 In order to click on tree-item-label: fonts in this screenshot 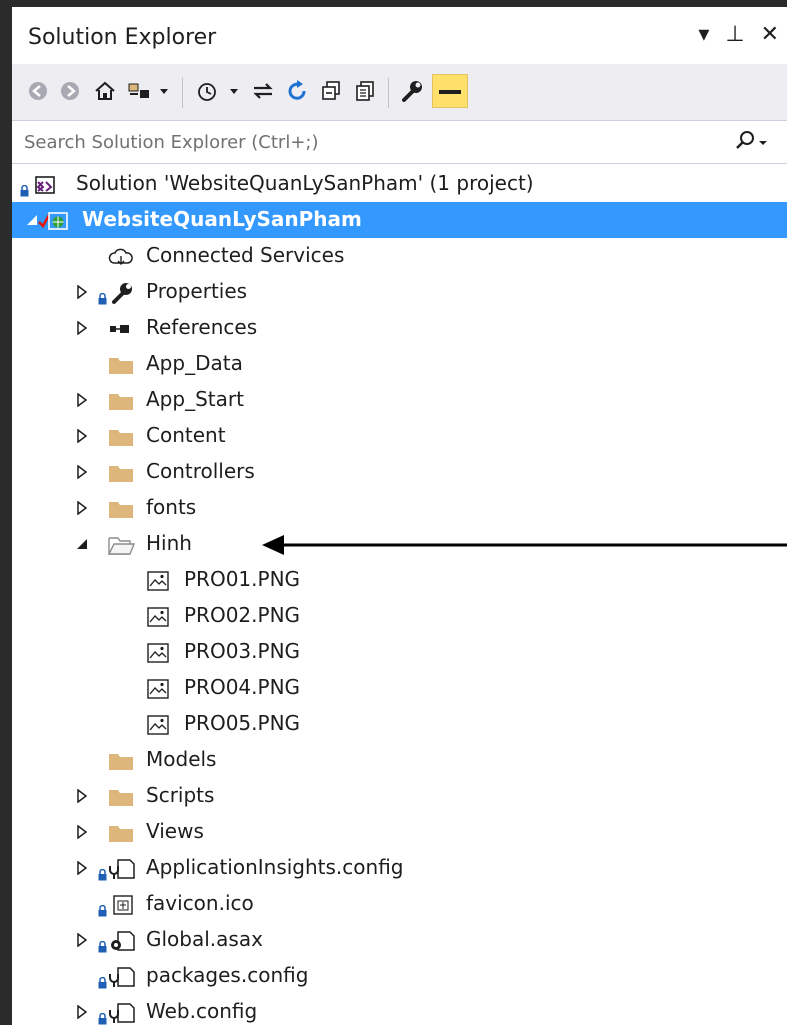, I will do `click(171, 507)`.